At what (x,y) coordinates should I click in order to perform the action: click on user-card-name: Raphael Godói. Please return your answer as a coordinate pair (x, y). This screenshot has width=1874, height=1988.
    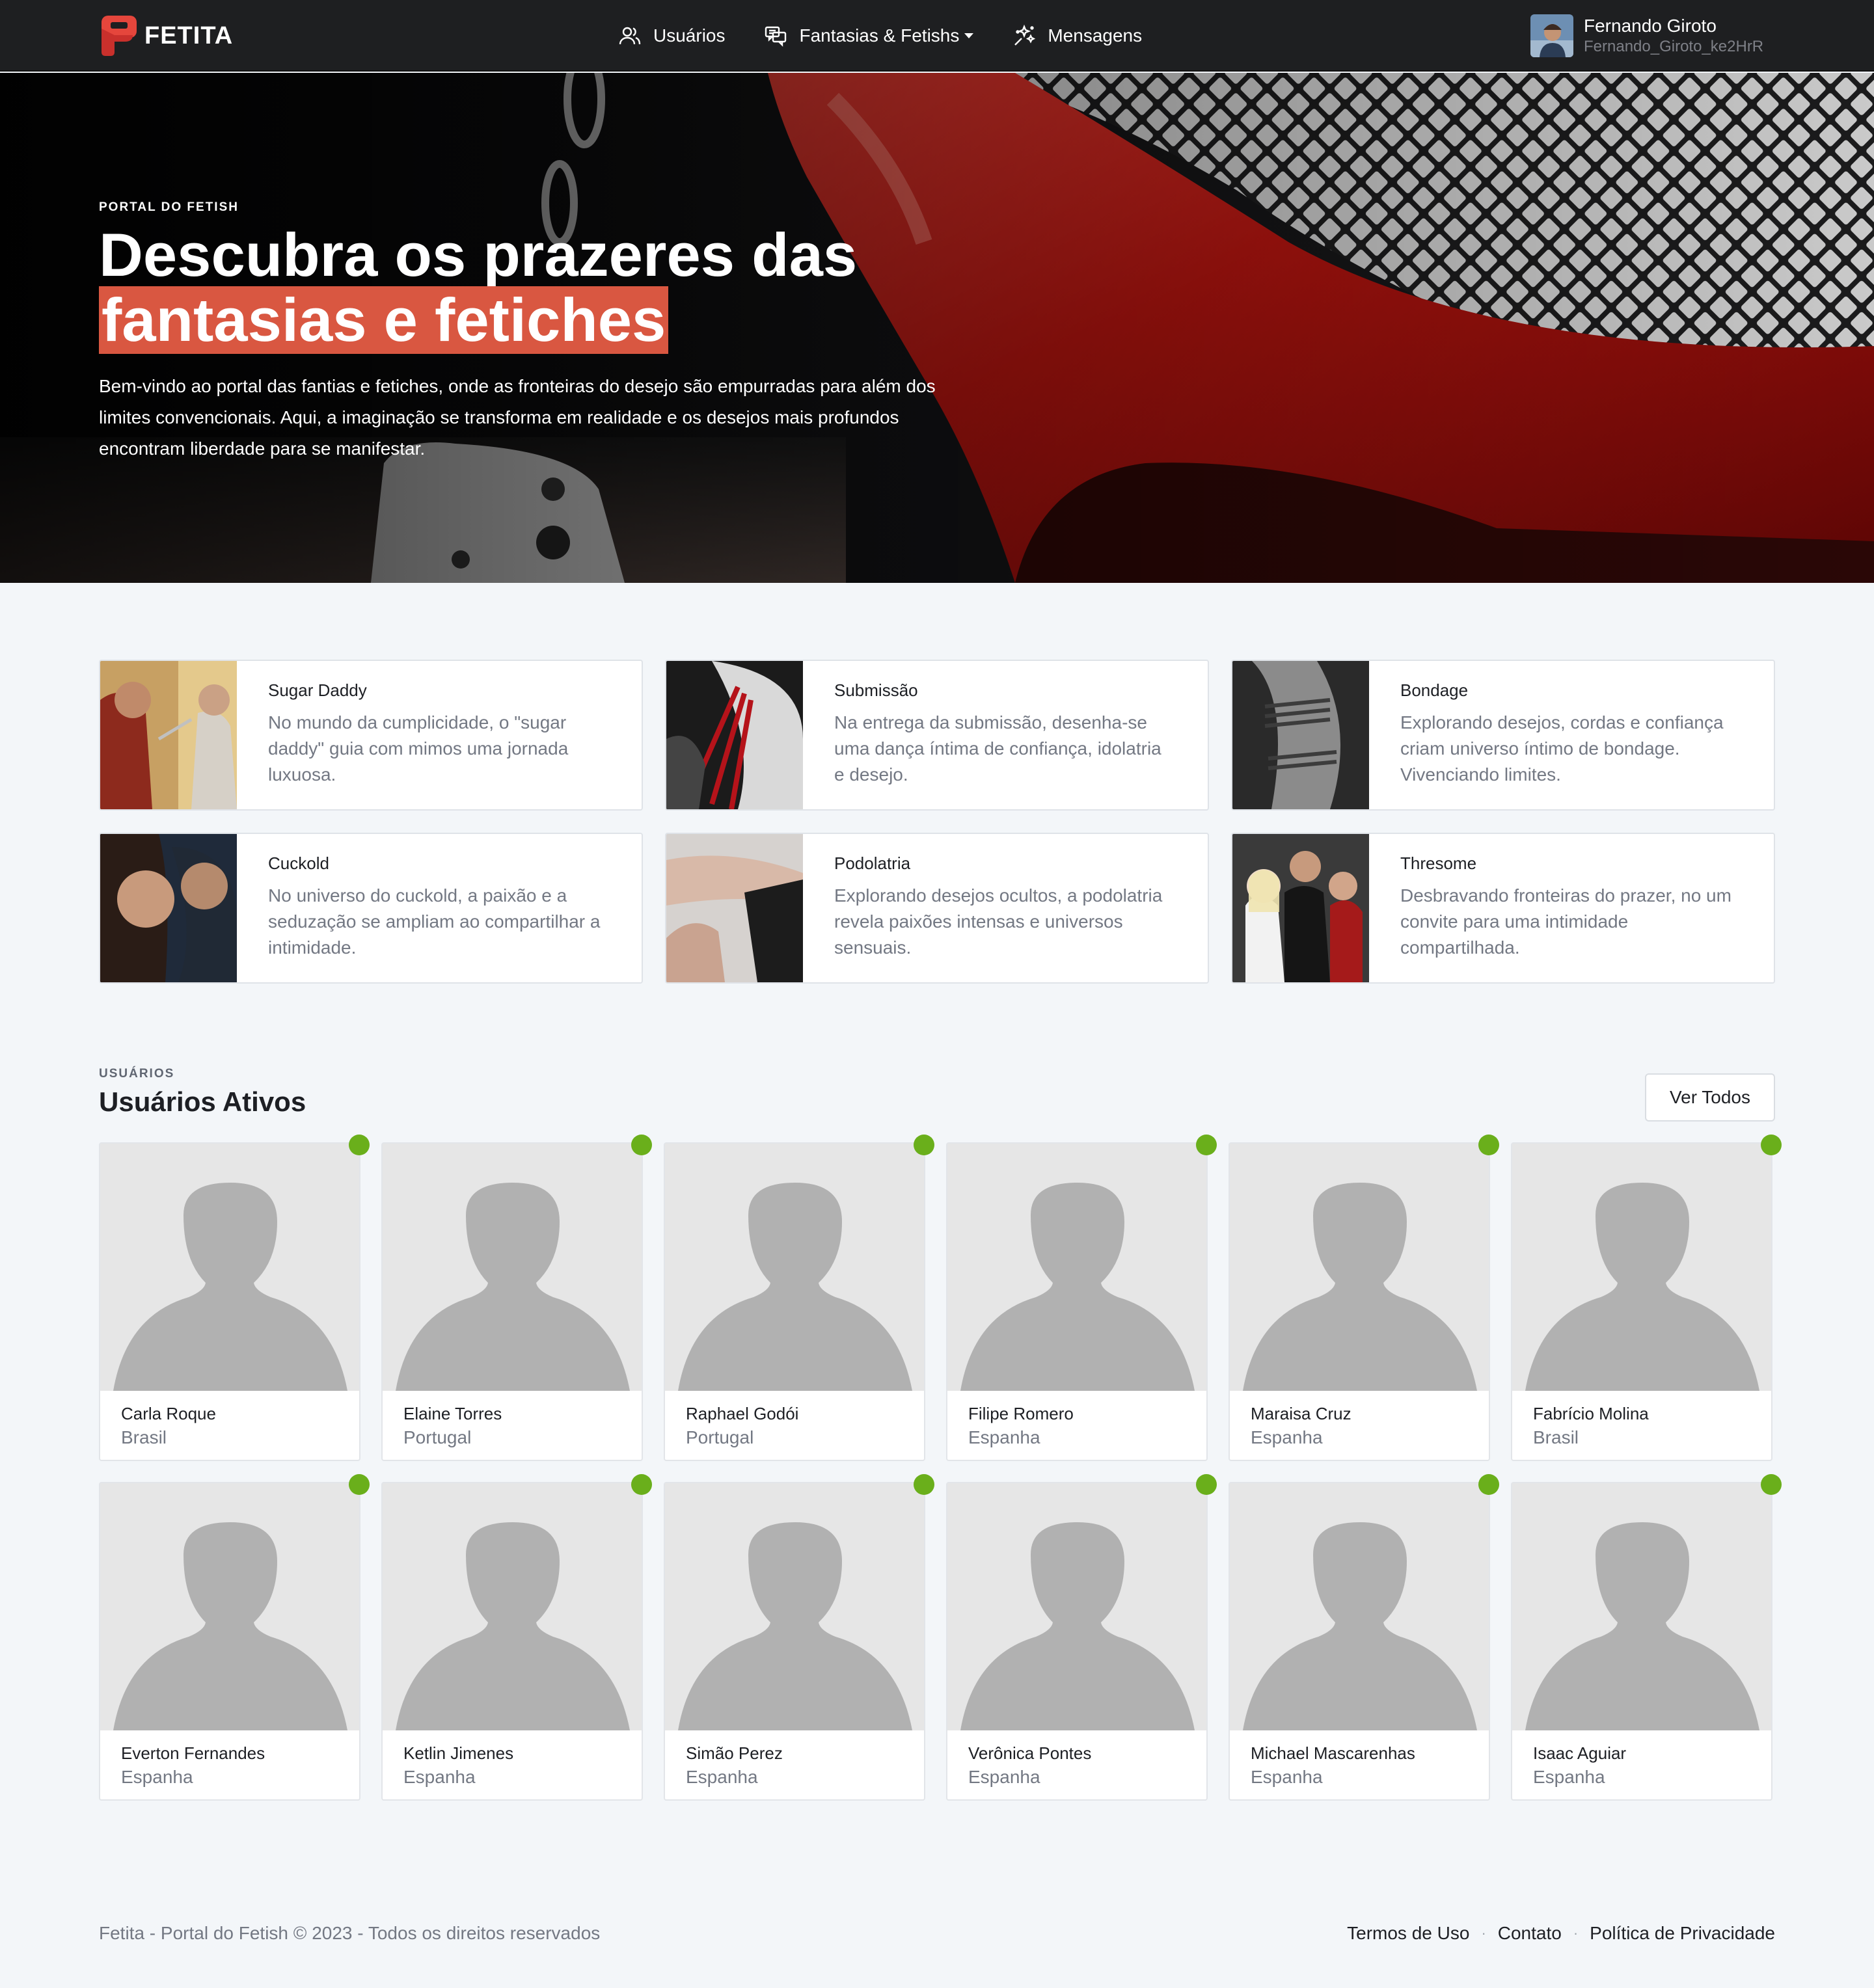
    Looking at the image, I should click on (742, 1413).